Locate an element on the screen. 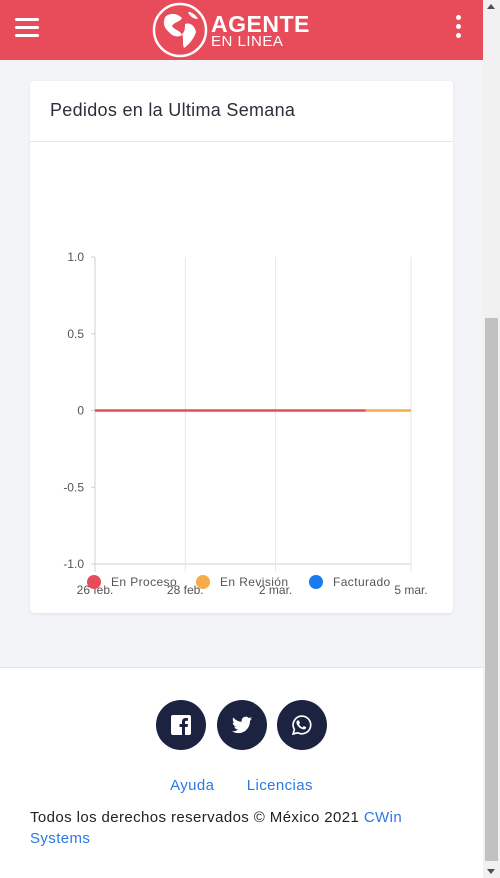 The width and height of the screenshot is (500, 878). page-scrollbar is located at coordinates (491, 439).